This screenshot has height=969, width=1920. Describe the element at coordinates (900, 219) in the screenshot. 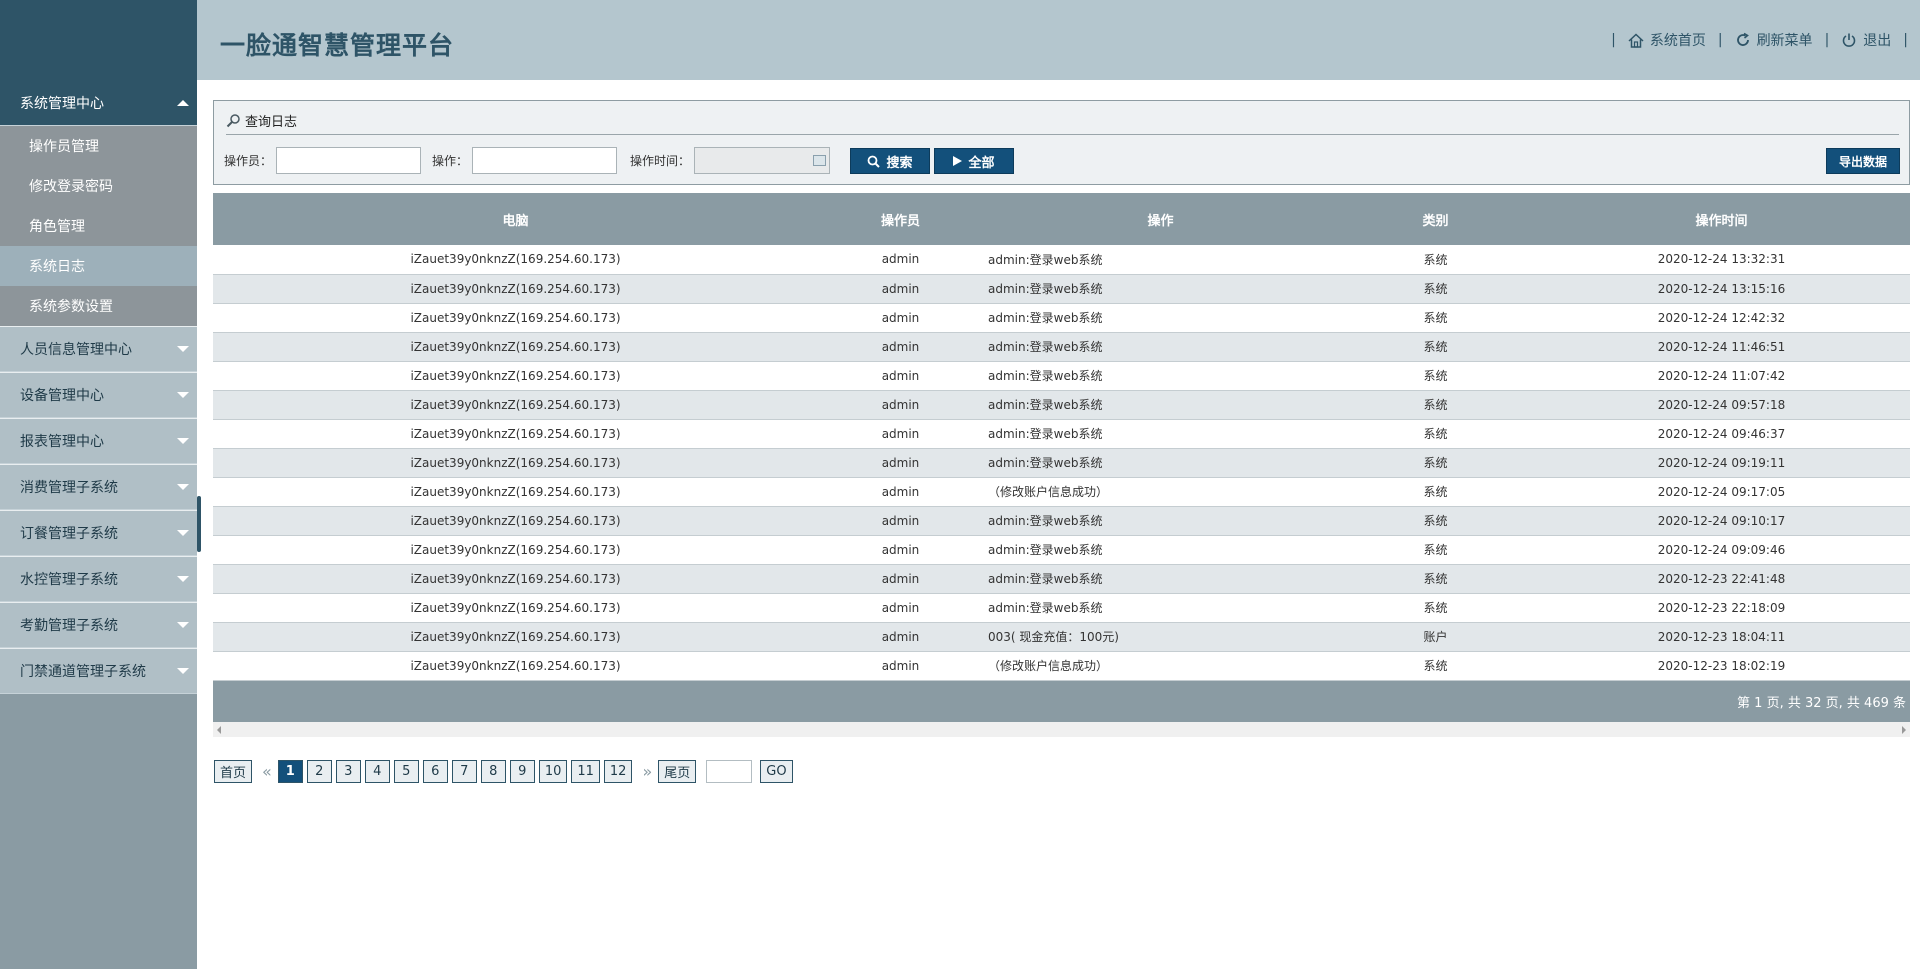

I see `column-header-operator: 操作员` at that location.